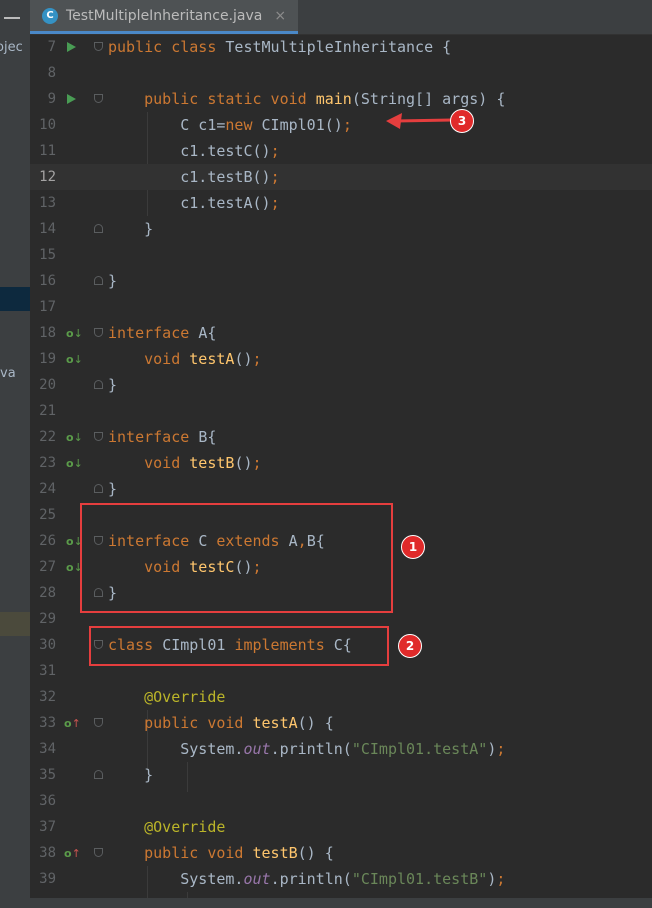 The image size is (652, 908). What do you see at coordinates (47, 775) in the screenshot?
I see `line-number: 35` at bounding box center [47, 775].